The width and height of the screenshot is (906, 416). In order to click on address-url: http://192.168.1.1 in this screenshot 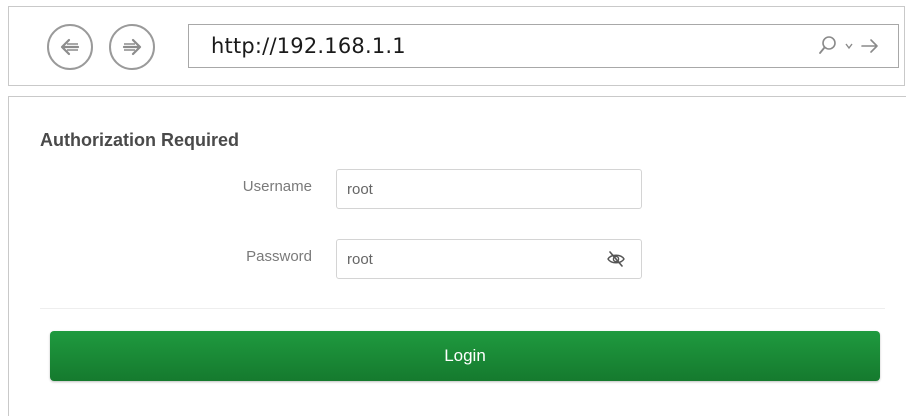, I will do `click(308, 46)`.